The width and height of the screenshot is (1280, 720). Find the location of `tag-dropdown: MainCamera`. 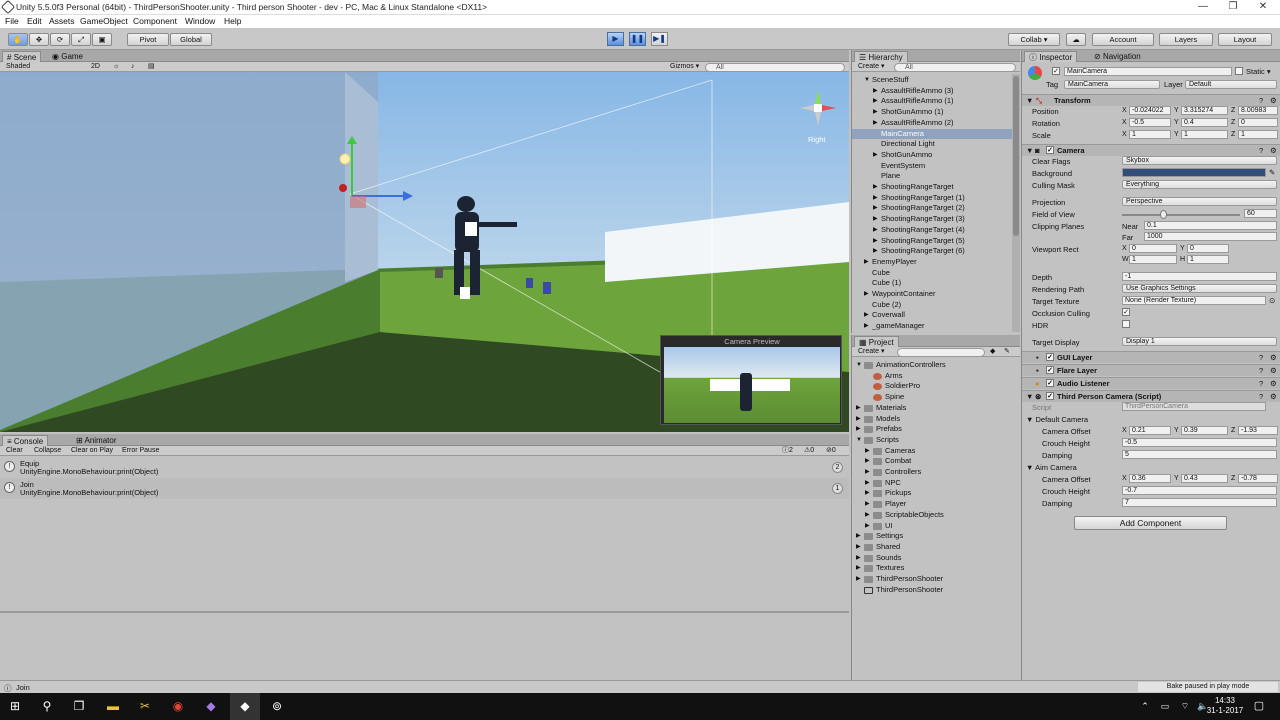

tag-dropdown: MainCamera is located at coordinates (1112, 84).